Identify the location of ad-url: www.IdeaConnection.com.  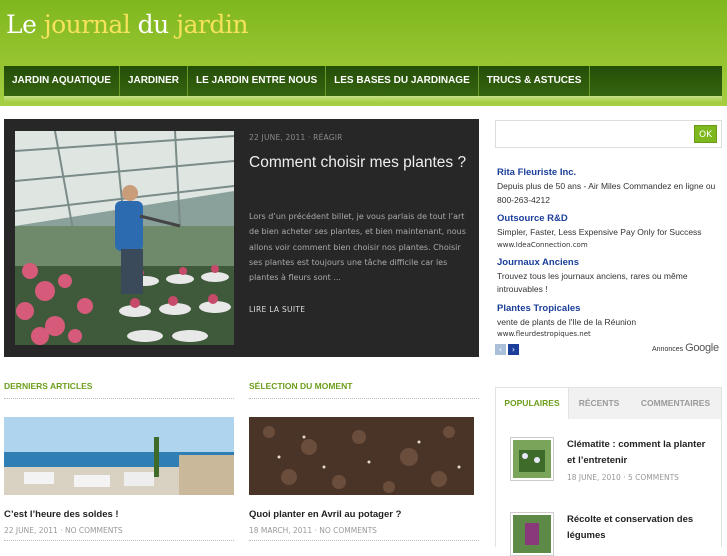
(611, 245).